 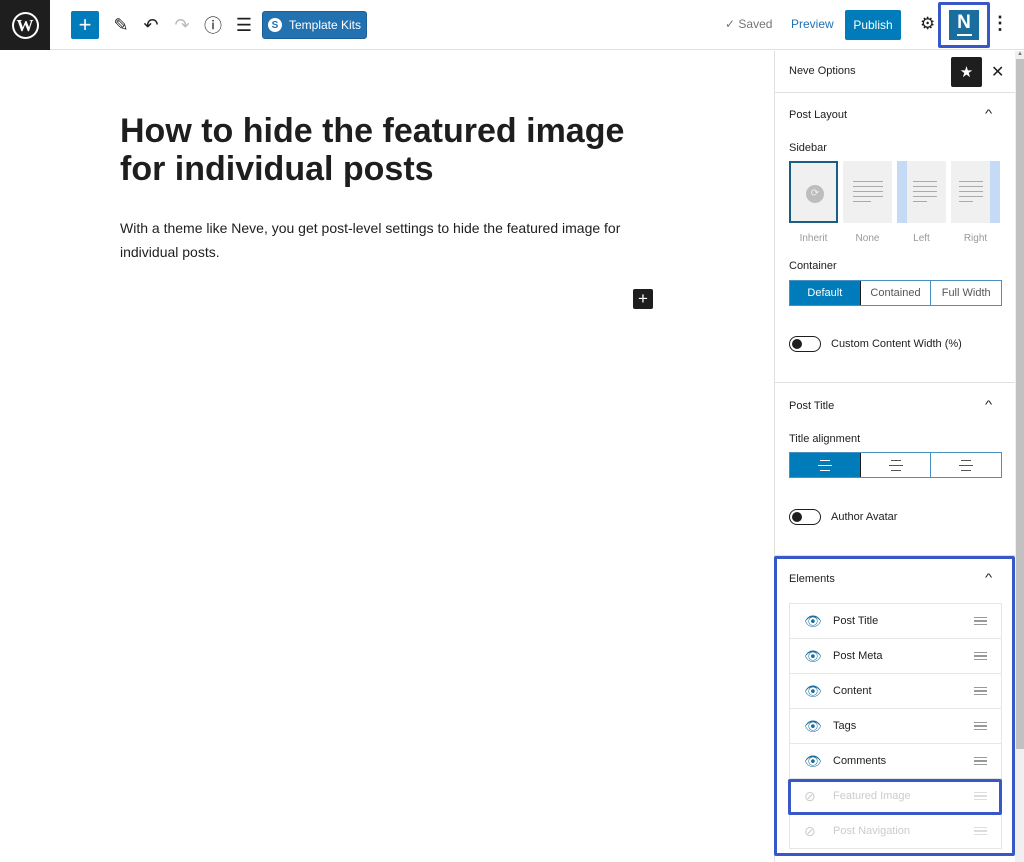 What do you see at coordinates (864, 517) in the screenshot?
I see `author-avatar-label: Author Avatar` at bounding box center [864, 517].